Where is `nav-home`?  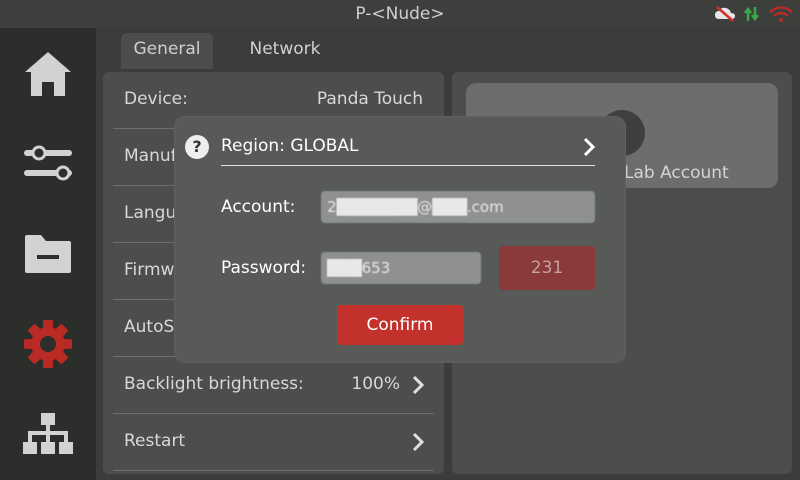
nav-home is located at coordinates (48, 74).